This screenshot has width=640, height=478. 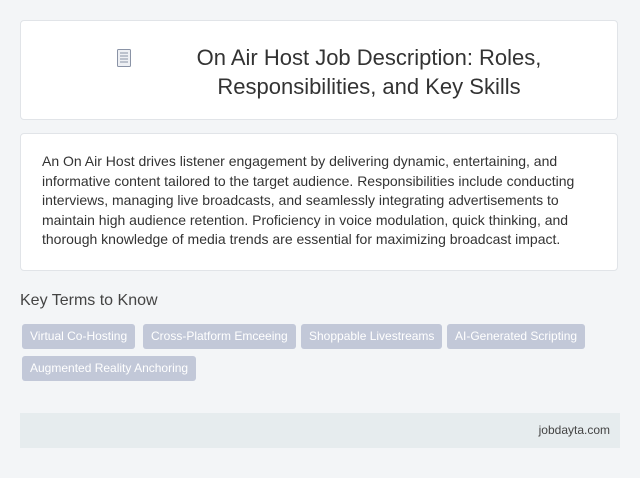 What do you see at coordinates (79, 336) in the screenshot?
I see `key-term-tag: Virtual Co-Hosting` at bounding box center [79, 336].